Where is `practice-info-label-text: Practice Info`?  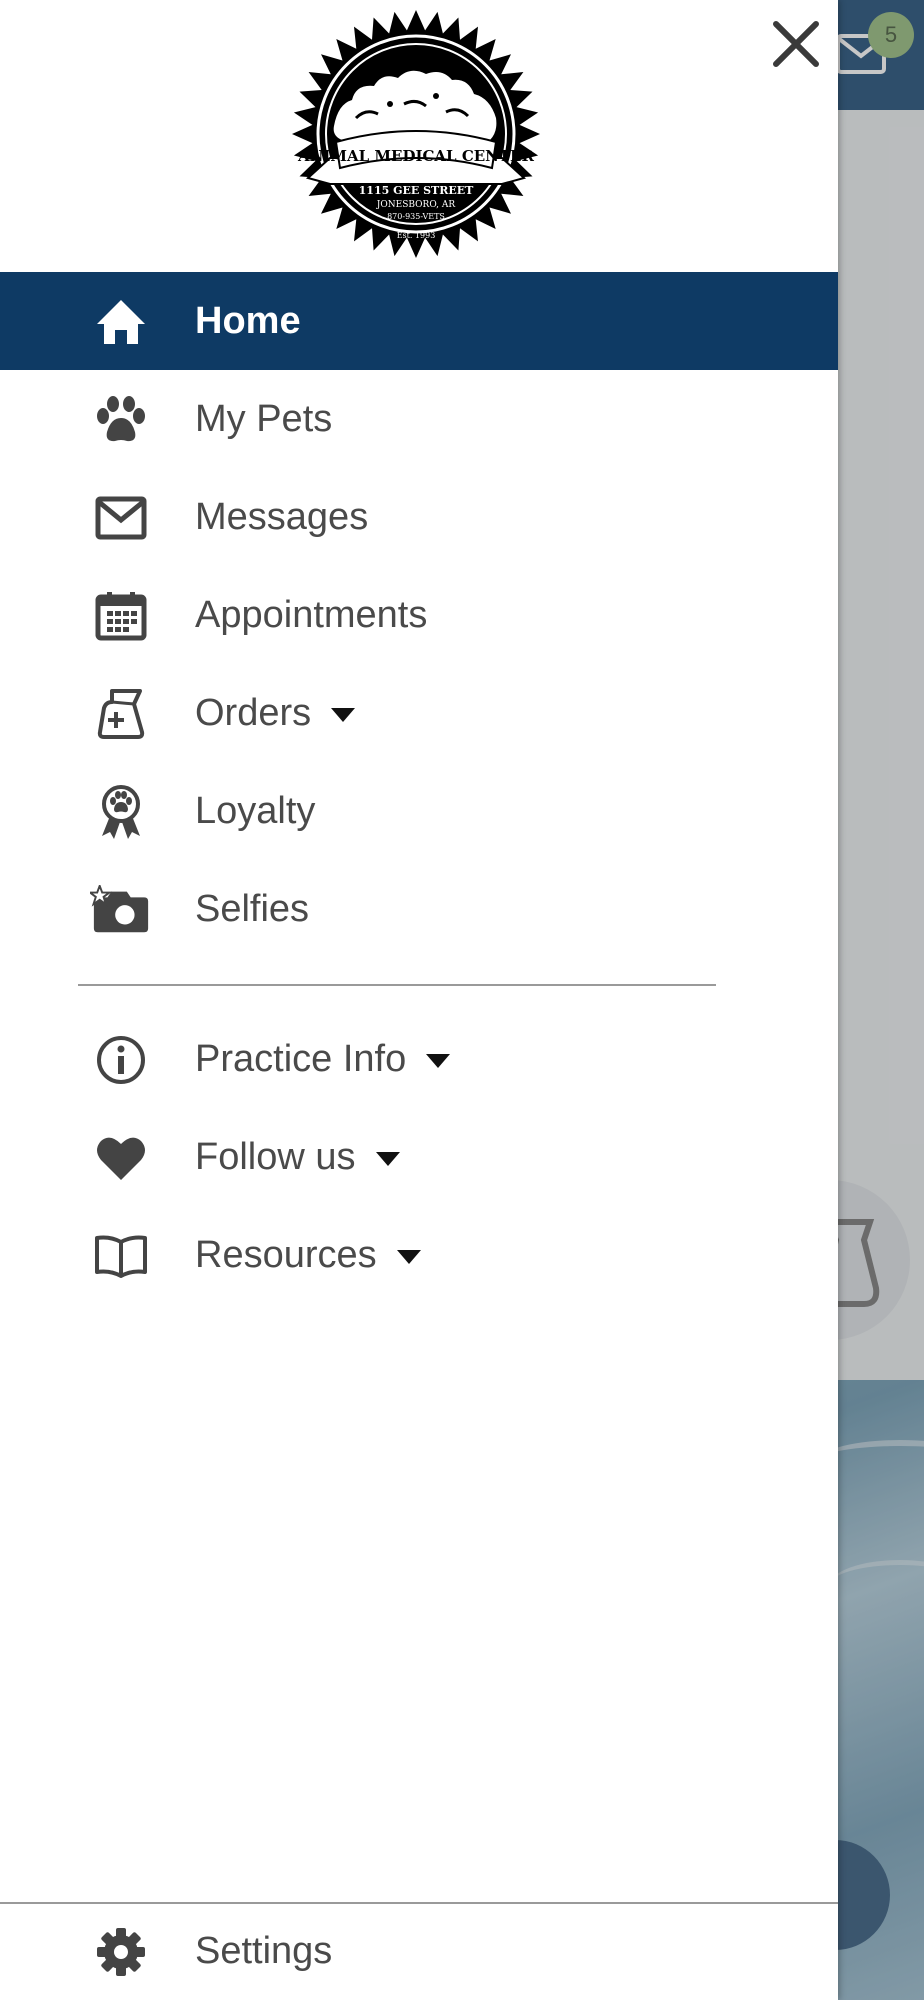 practice-info-label-text: Practice Info is located at coordinates (301, 1059).